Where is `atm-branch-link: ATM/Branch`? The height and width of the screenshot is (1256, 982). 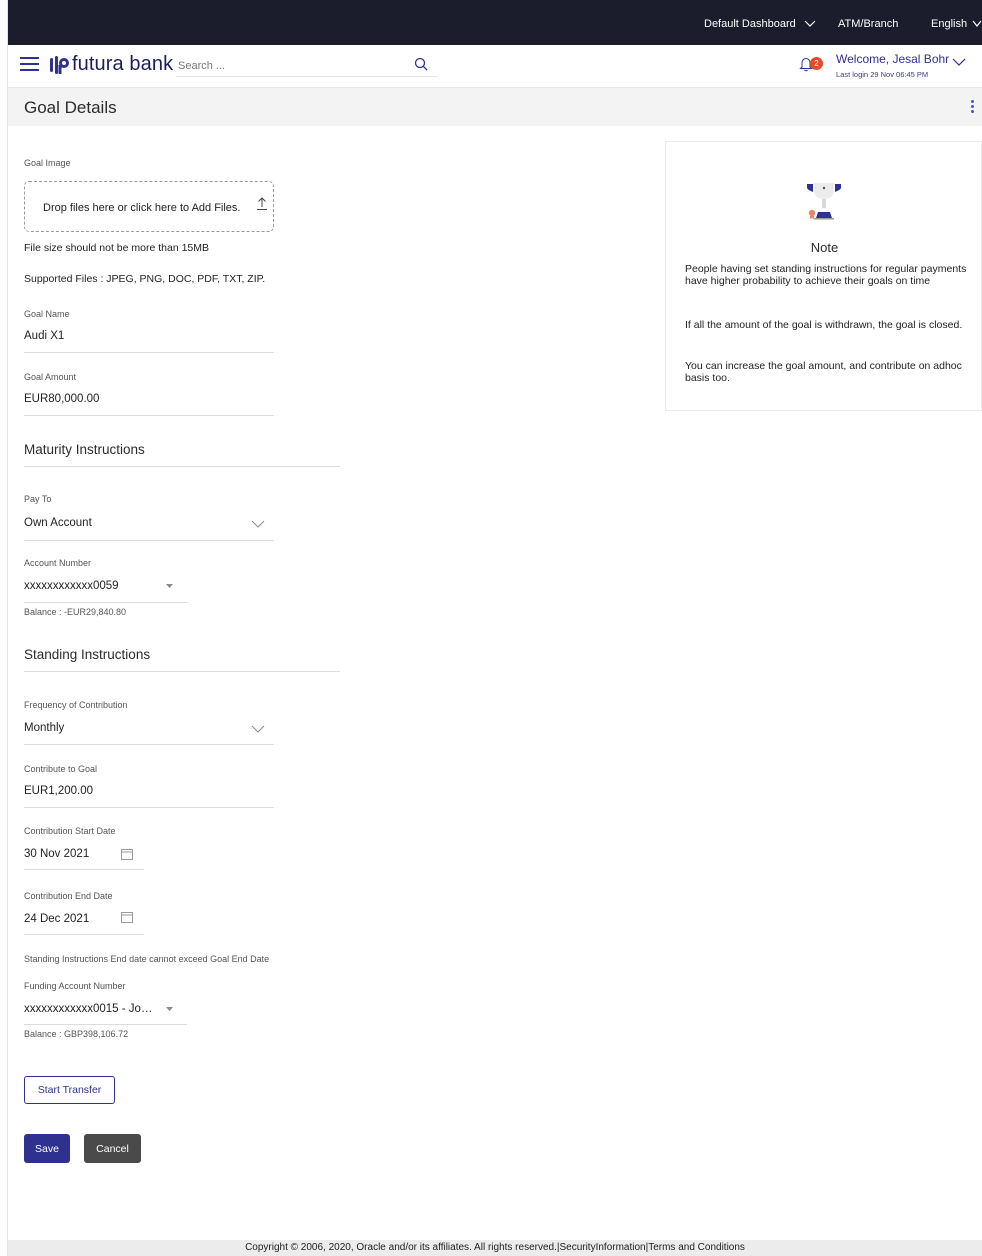 atm-branch-link: ATM/Branch is located at coordinates (868, 24).